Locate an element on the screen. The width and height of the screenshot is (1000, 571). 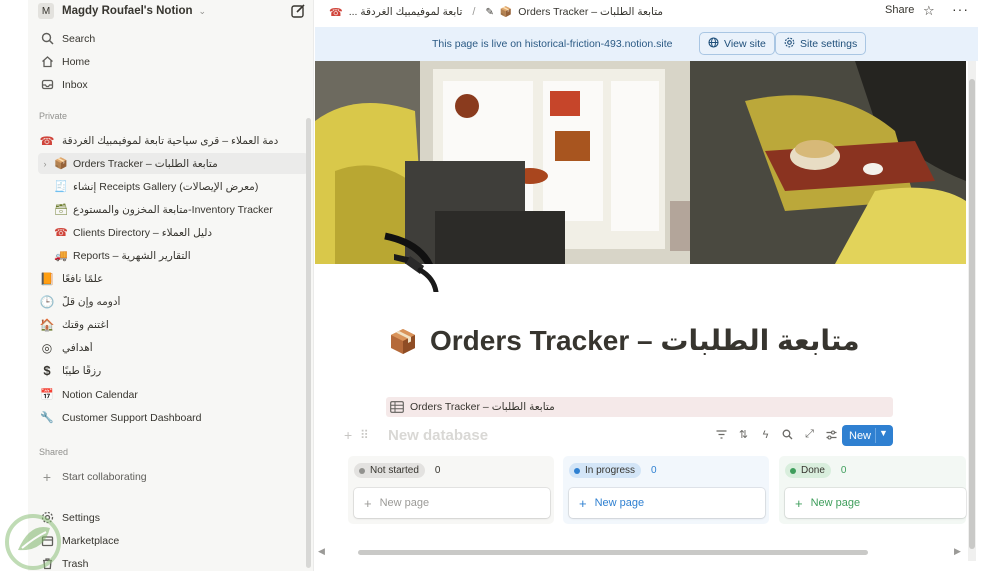
sidebar-item-good-provision: $ رزقًا طيبًا is located at coordinates (173, 370).